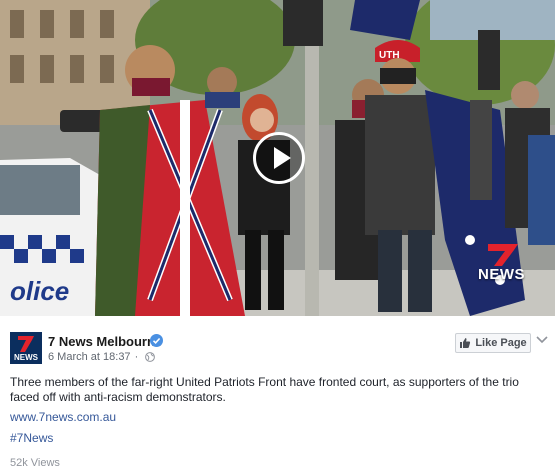 This screenshot has height=474, width=555. I want to click on post-link: www.7news.com.au, so click(63, 417).